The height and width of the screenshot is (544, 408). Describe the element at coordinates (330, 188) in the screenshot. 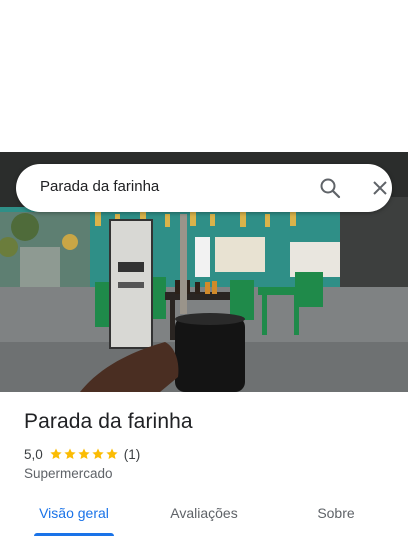

I see `search-icon` at that location.